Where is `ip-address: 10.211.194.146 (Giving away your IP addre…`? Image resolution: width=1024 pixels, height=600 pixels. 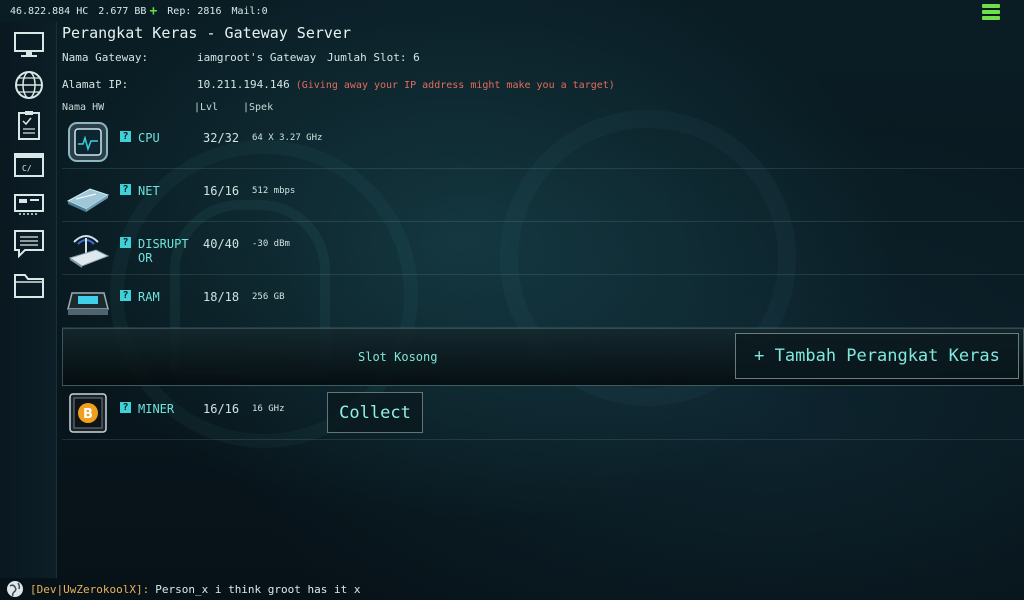 ip-address: 10.211.194.146 (Giving away your IP addre… is located at coordinates (406, 84).